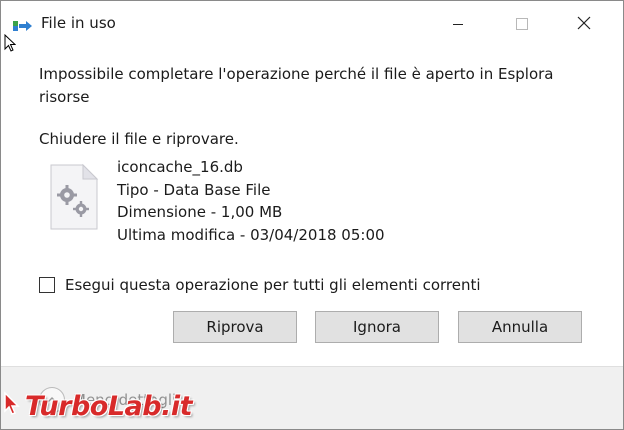  I want to click on cancel-button: Annulla, so click(520, 327).